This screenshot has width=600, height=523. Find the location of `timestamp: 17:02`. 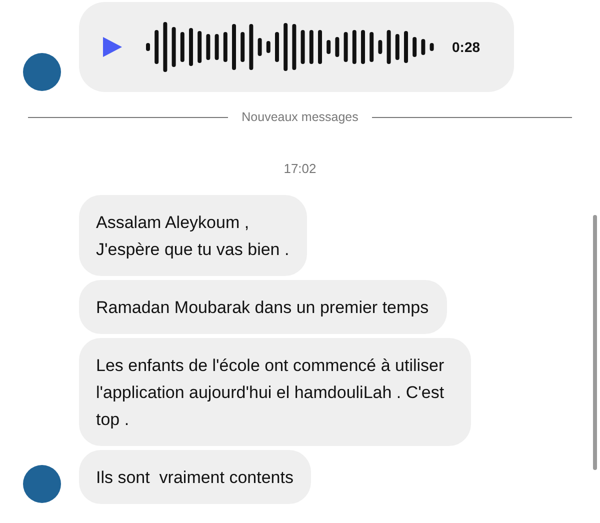

timestamp: 17:02 is located at coordinates (300, 168).